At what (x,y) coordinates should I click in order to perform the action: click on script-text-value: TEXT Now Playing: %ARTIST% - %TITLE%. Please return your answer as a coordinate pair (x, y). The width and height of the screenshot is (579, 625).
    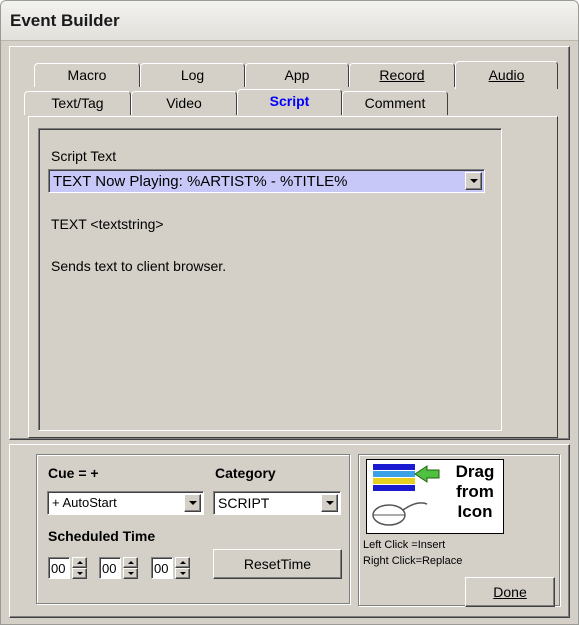
    Looking at the image, I should click on (200, 181).